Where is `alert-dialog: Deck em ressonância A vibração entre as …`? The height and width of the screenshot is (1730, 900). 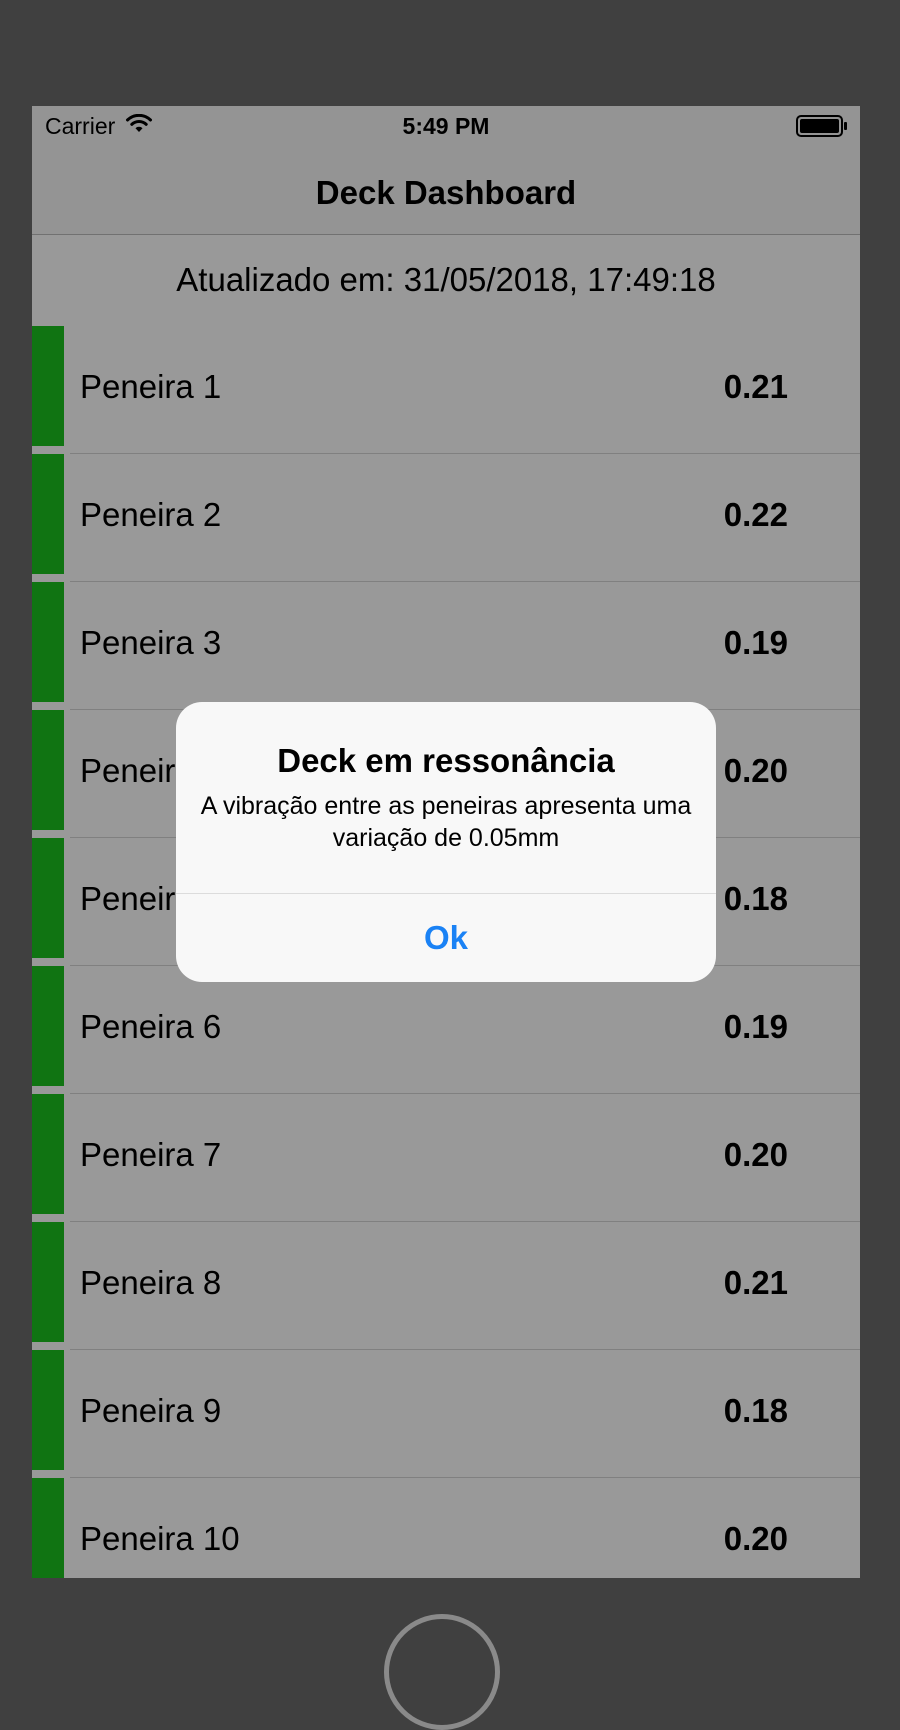 alert-dialog: Deck em ressonância A vibração entre as … is located at coordinates (446, 842).